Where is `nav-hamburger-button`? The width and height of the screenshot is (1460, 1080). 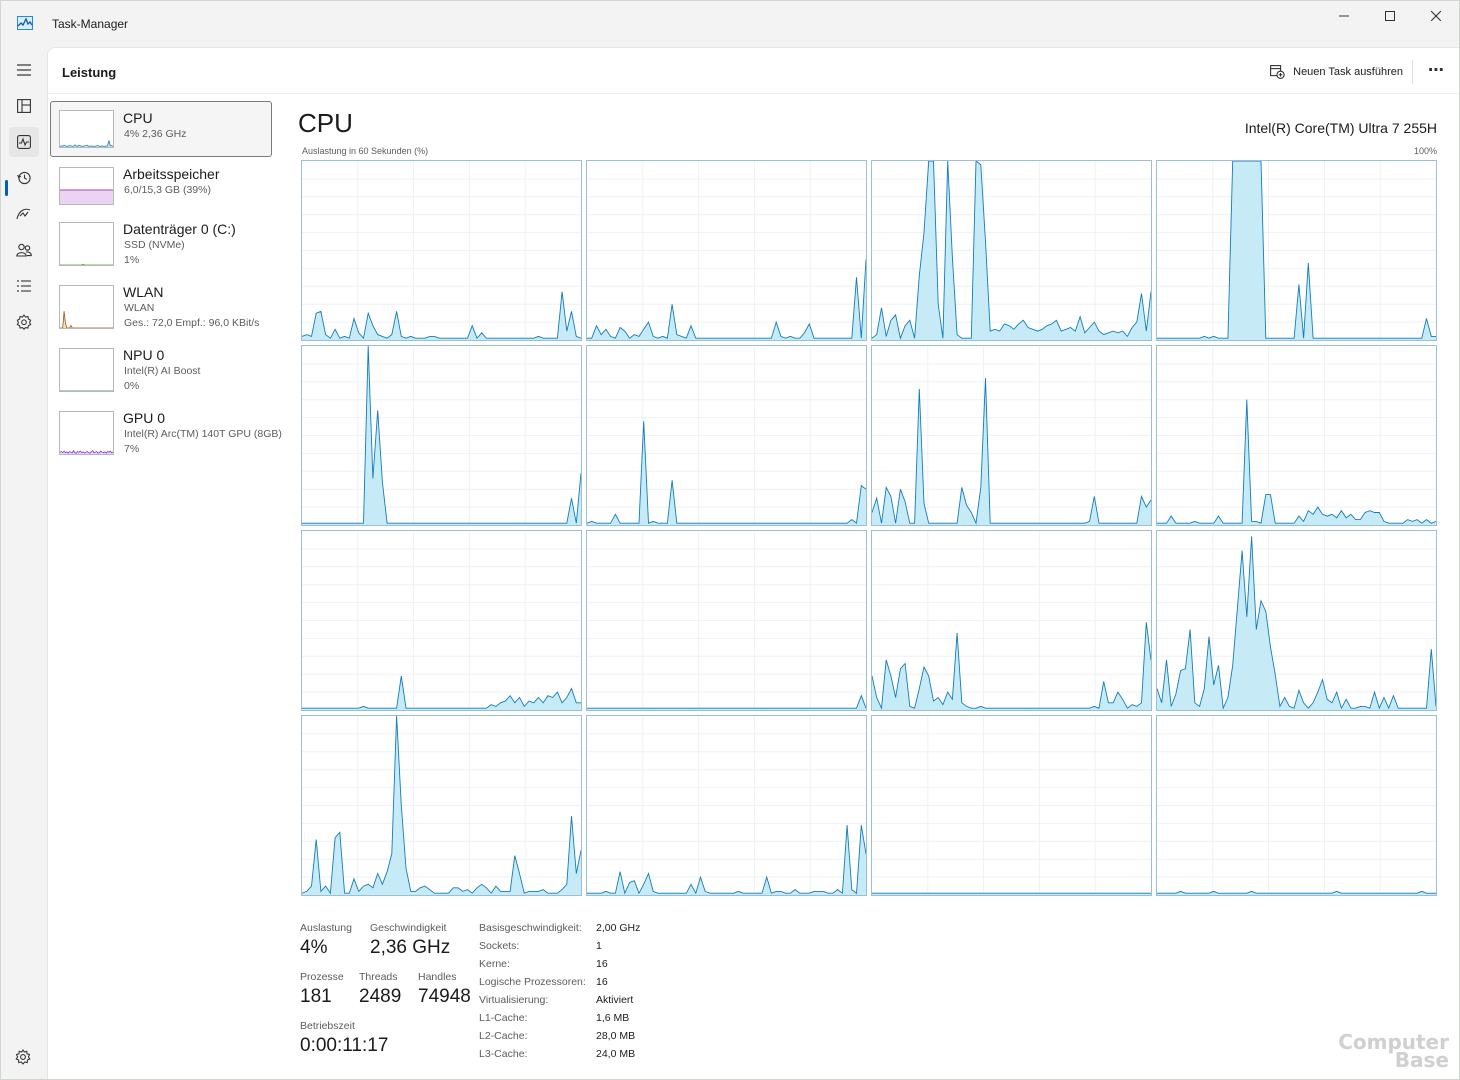
nav-hamburger-button is located at coordinates (24, 70).